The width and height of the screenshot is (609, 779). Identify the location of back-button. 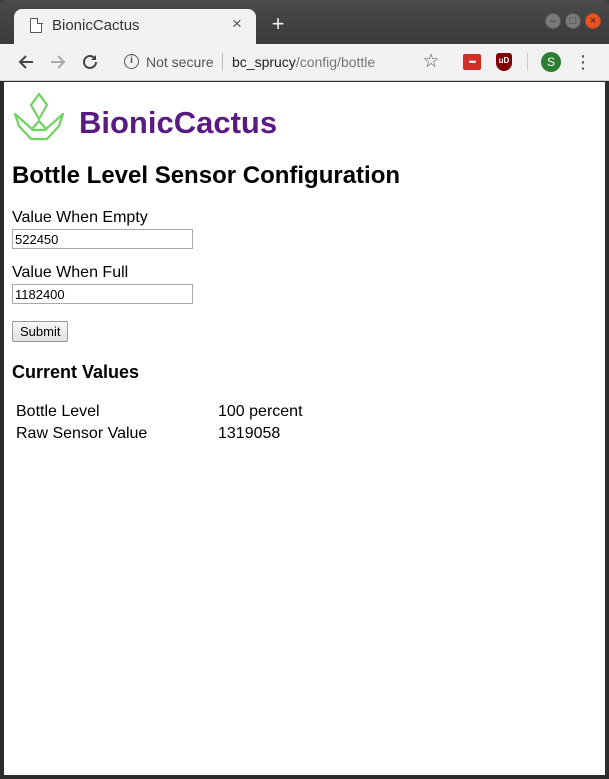
(26, 62).